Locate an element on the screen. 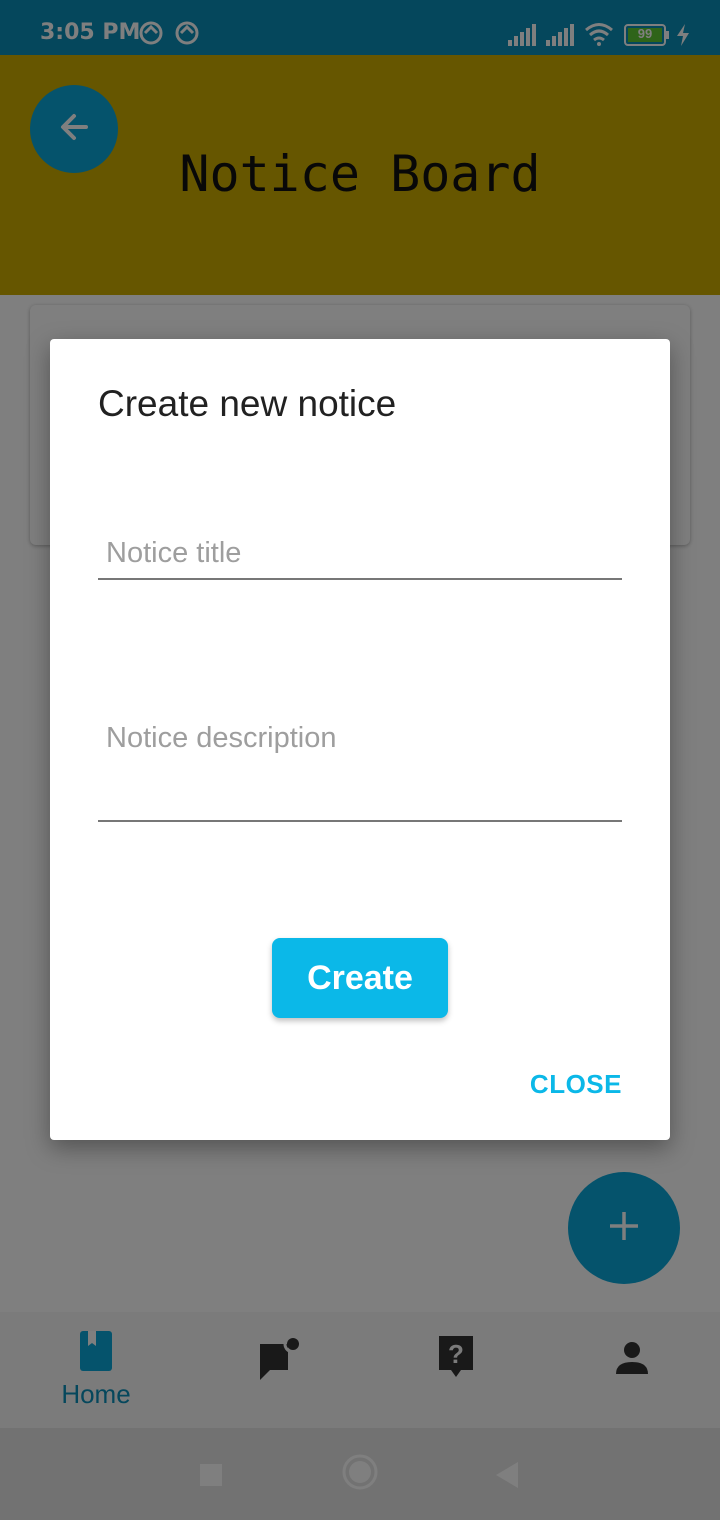 This screenshot has width=720, height=1520. close-button: CLOSE is located at coordinates (576, 1084).